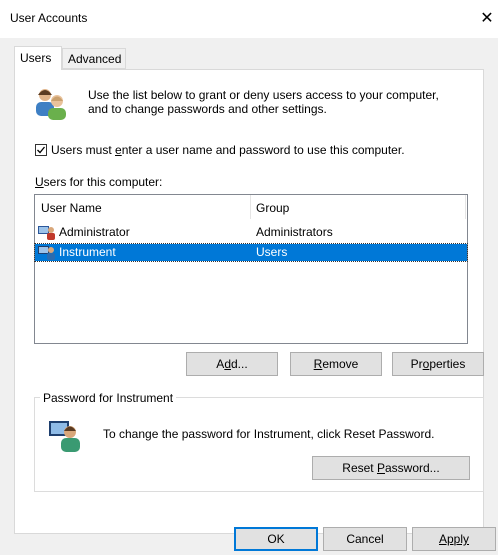 This screenshot has height=555, width=498. Describe the element at coordinates (99, 182) in the screenshot. I see `users-list-label: Users for this computer:` at that location.